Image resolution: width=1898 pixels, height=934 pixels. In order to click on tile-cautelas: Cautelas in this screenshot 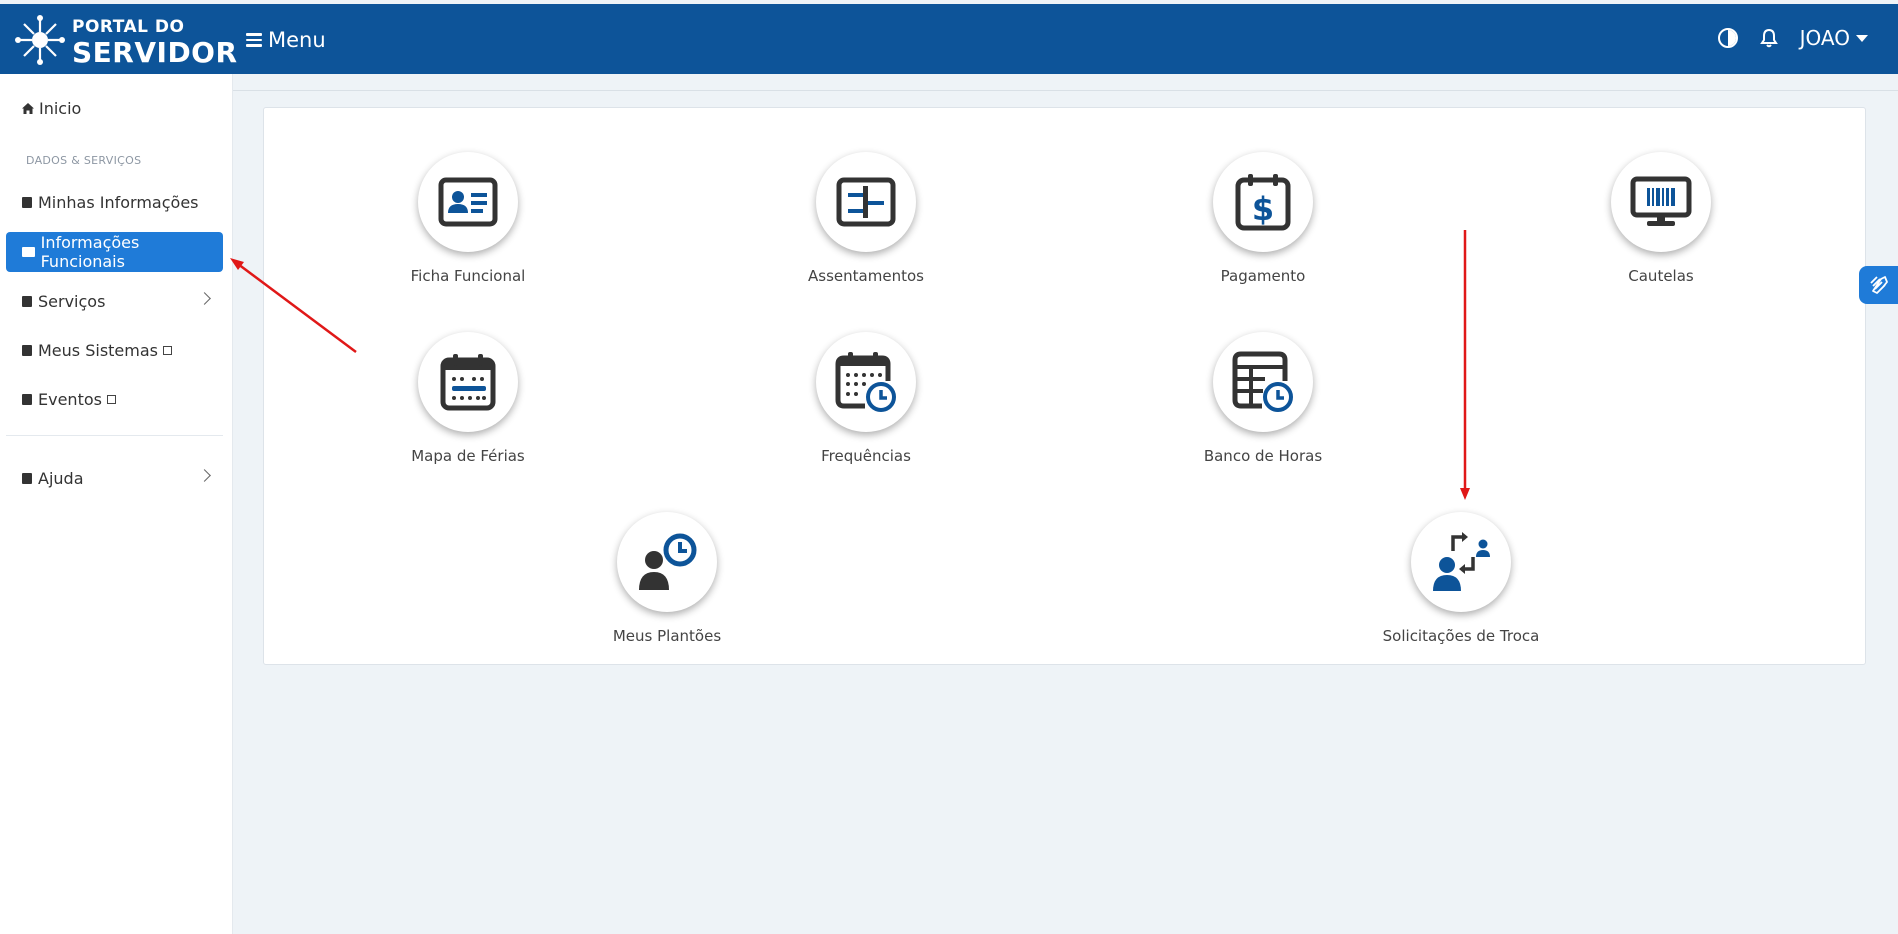, I will do `click(1661, 227)`.